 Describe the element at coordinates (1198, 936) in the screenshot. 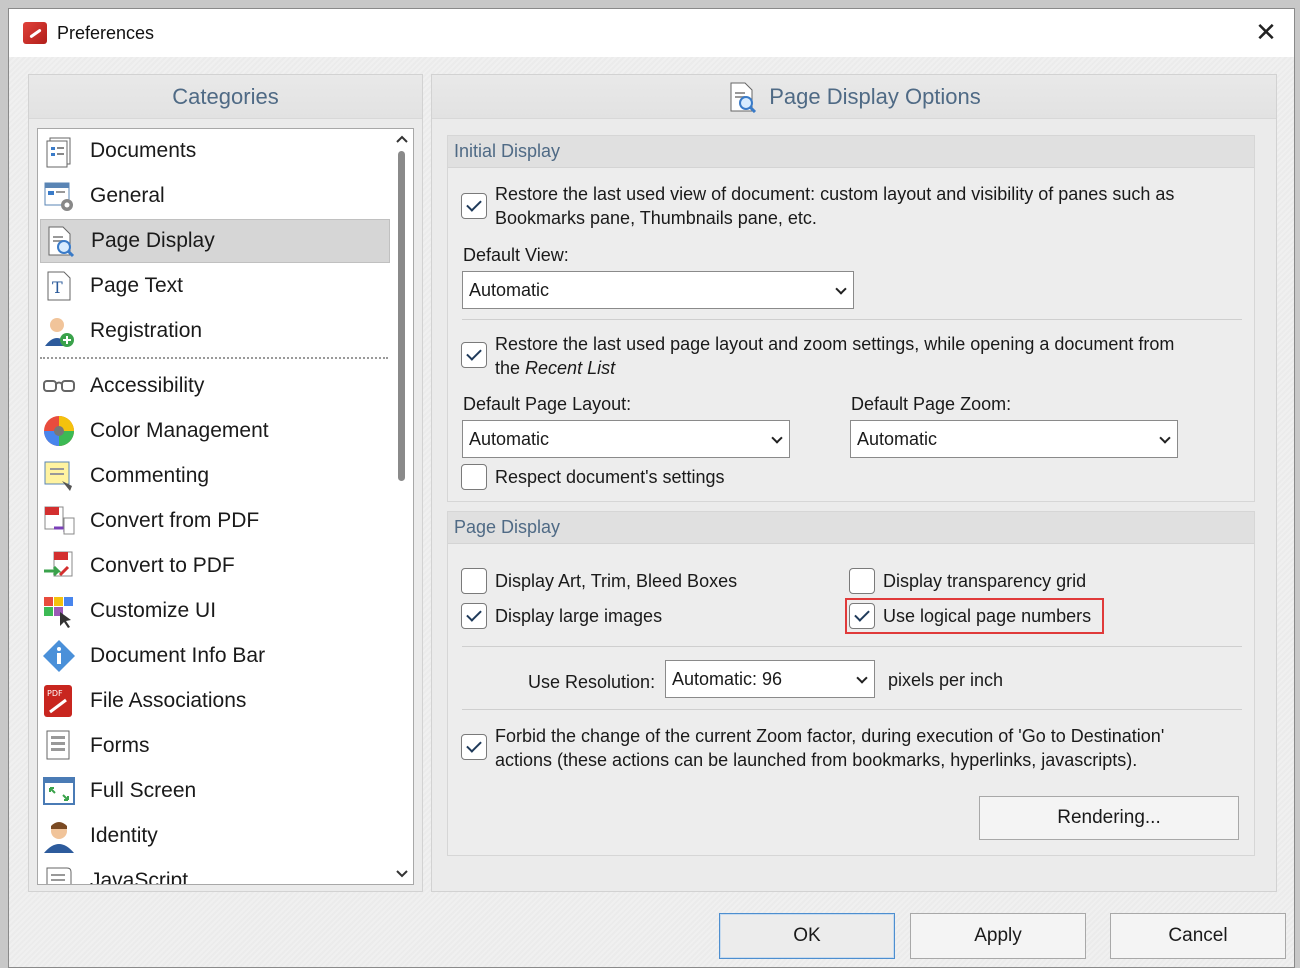

I see `cancel-button: Cancel` at that location.